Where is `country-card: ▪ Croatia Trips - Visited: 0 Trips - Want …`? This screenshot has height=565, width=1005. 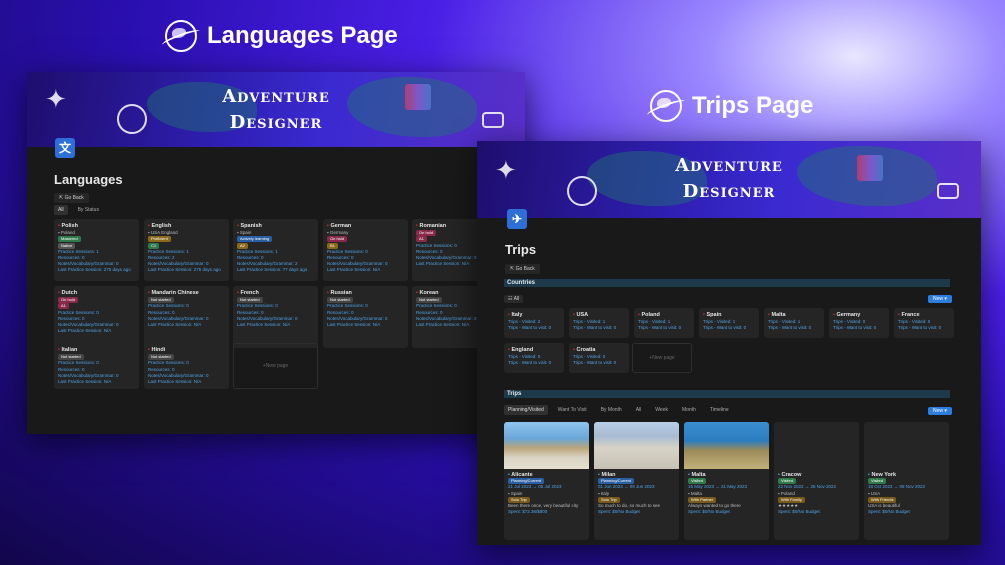 country-card: ▪ Croatia Trips - Visited: 0 Trips - Want … is located at coordinates (599, 358).